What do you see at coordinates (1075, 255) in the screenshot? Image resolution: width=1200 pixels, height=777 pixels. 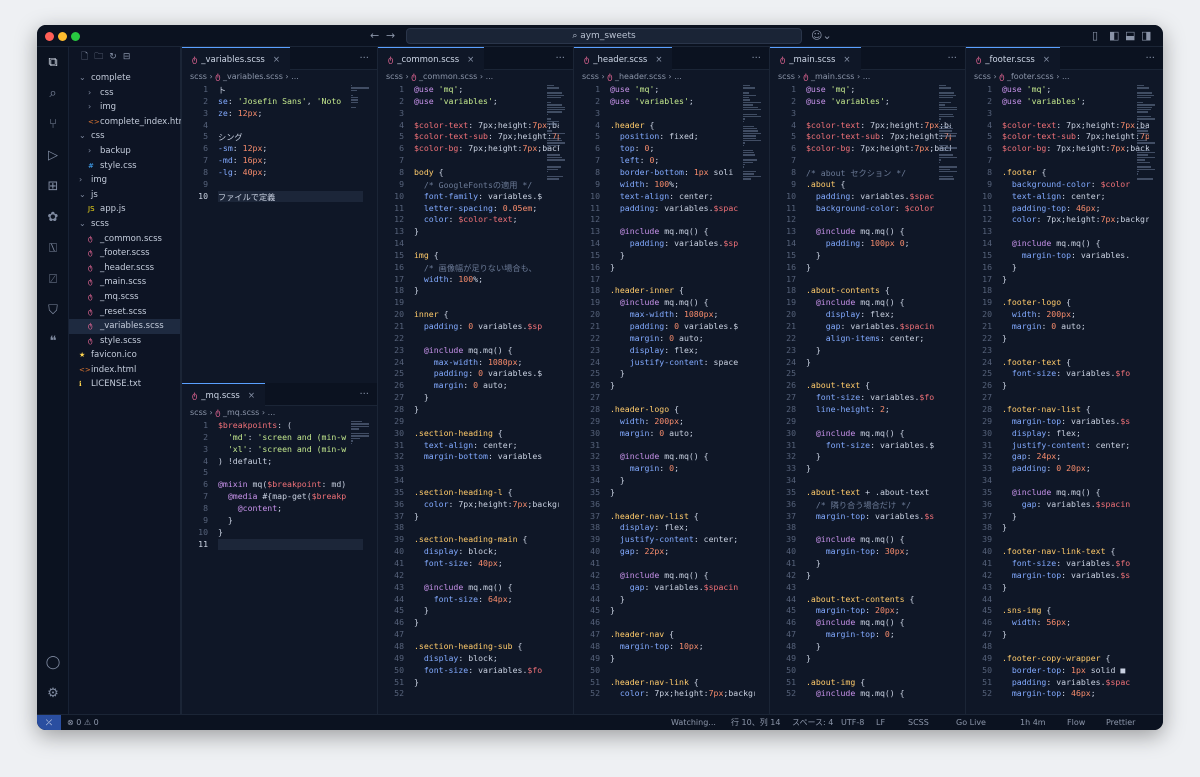 I see `code-line: margin-top: variables.` at bounding box center [1075, 255].